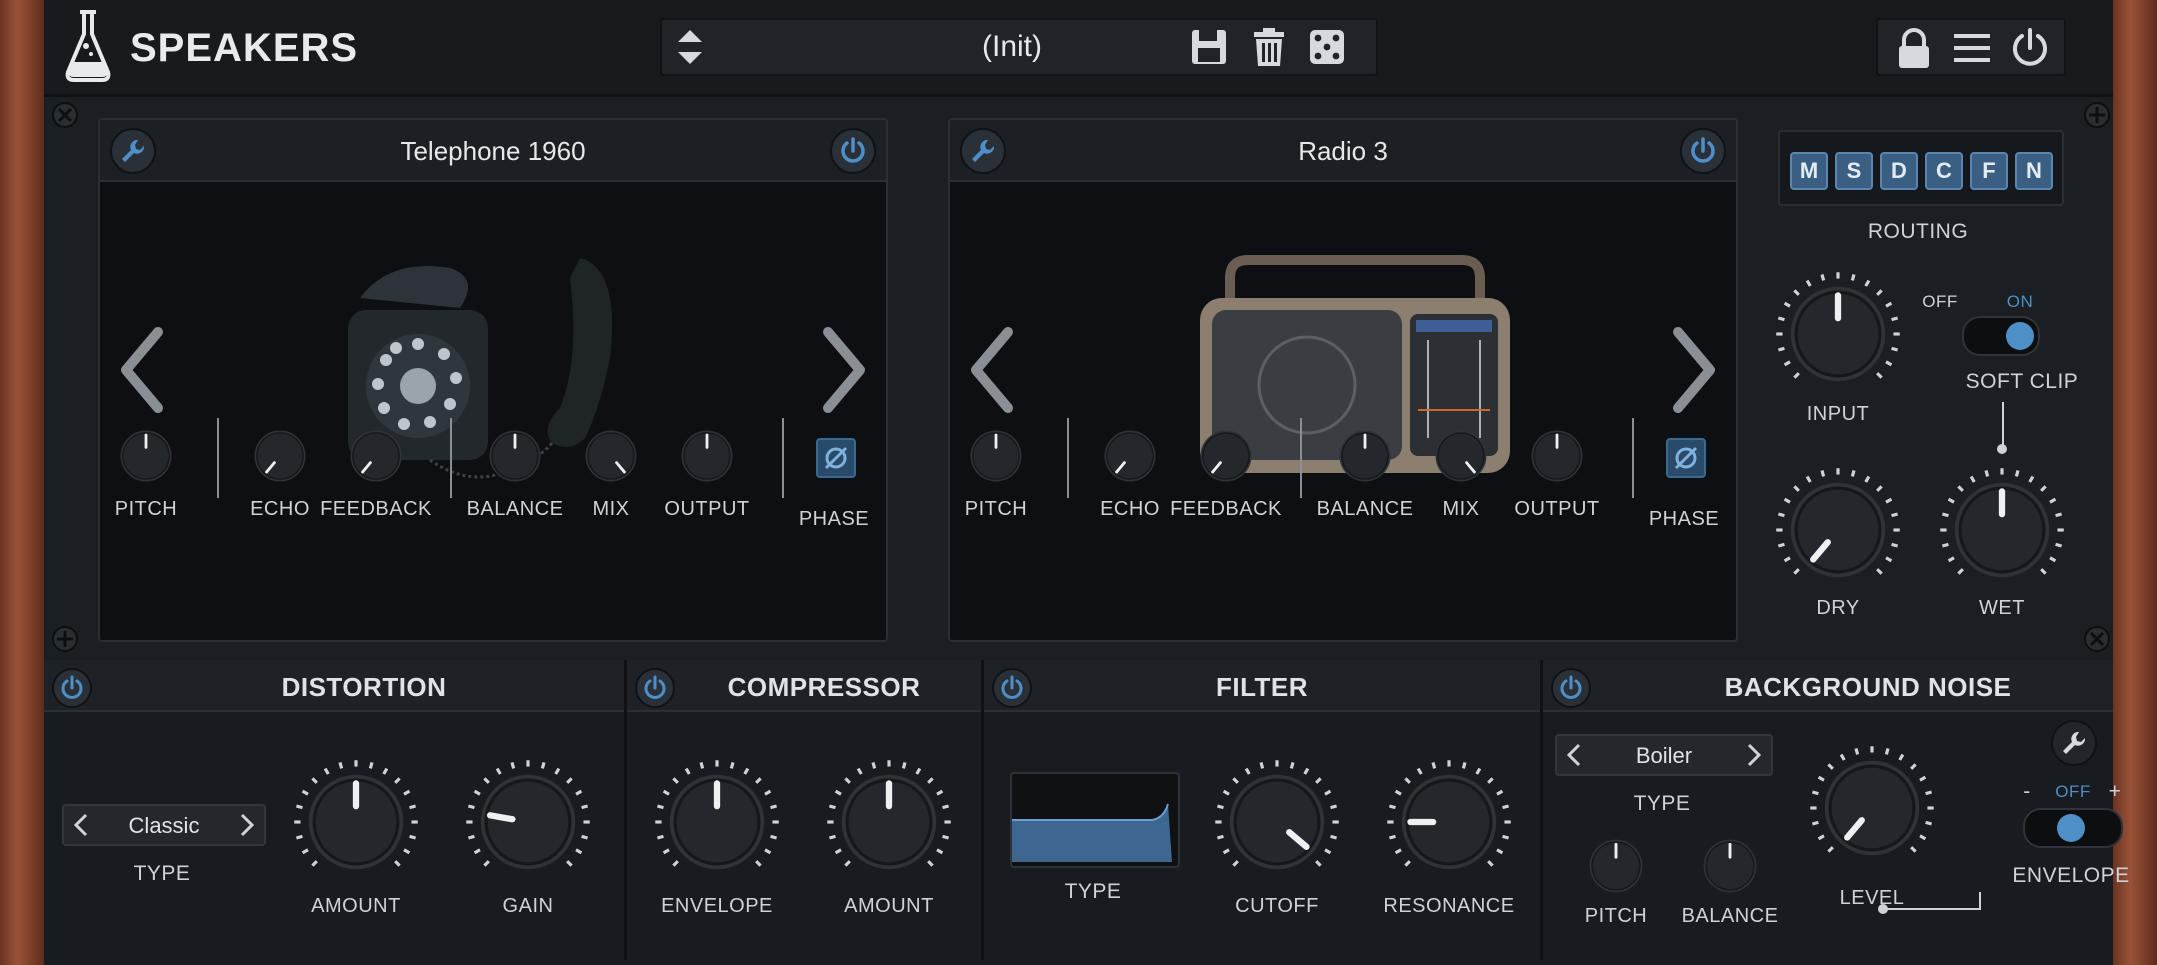  I want to click on noise-type-selector: Boiler, so click(1664, 755).